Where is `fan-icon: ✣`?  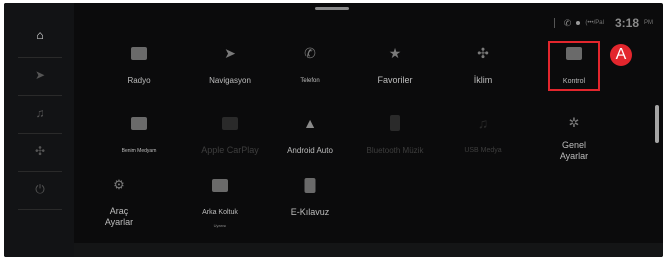
fan-icon: ✣ is located at coordinates (483, 52).